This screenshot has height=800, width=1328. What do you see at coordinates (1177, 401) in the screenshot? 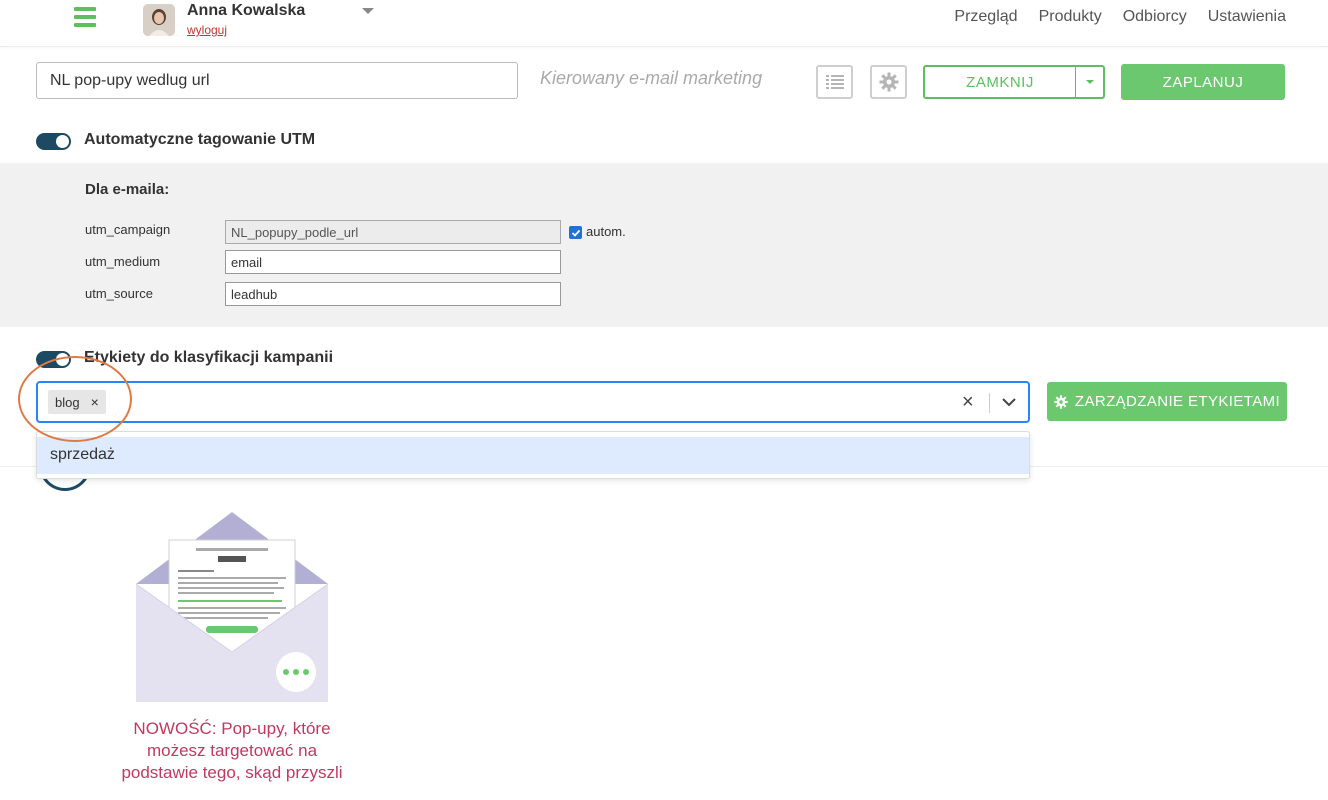
I see `manage-tags-label: ZARZĄDZANIE ETYKIETAMI` at bounding box center [1177, 401].